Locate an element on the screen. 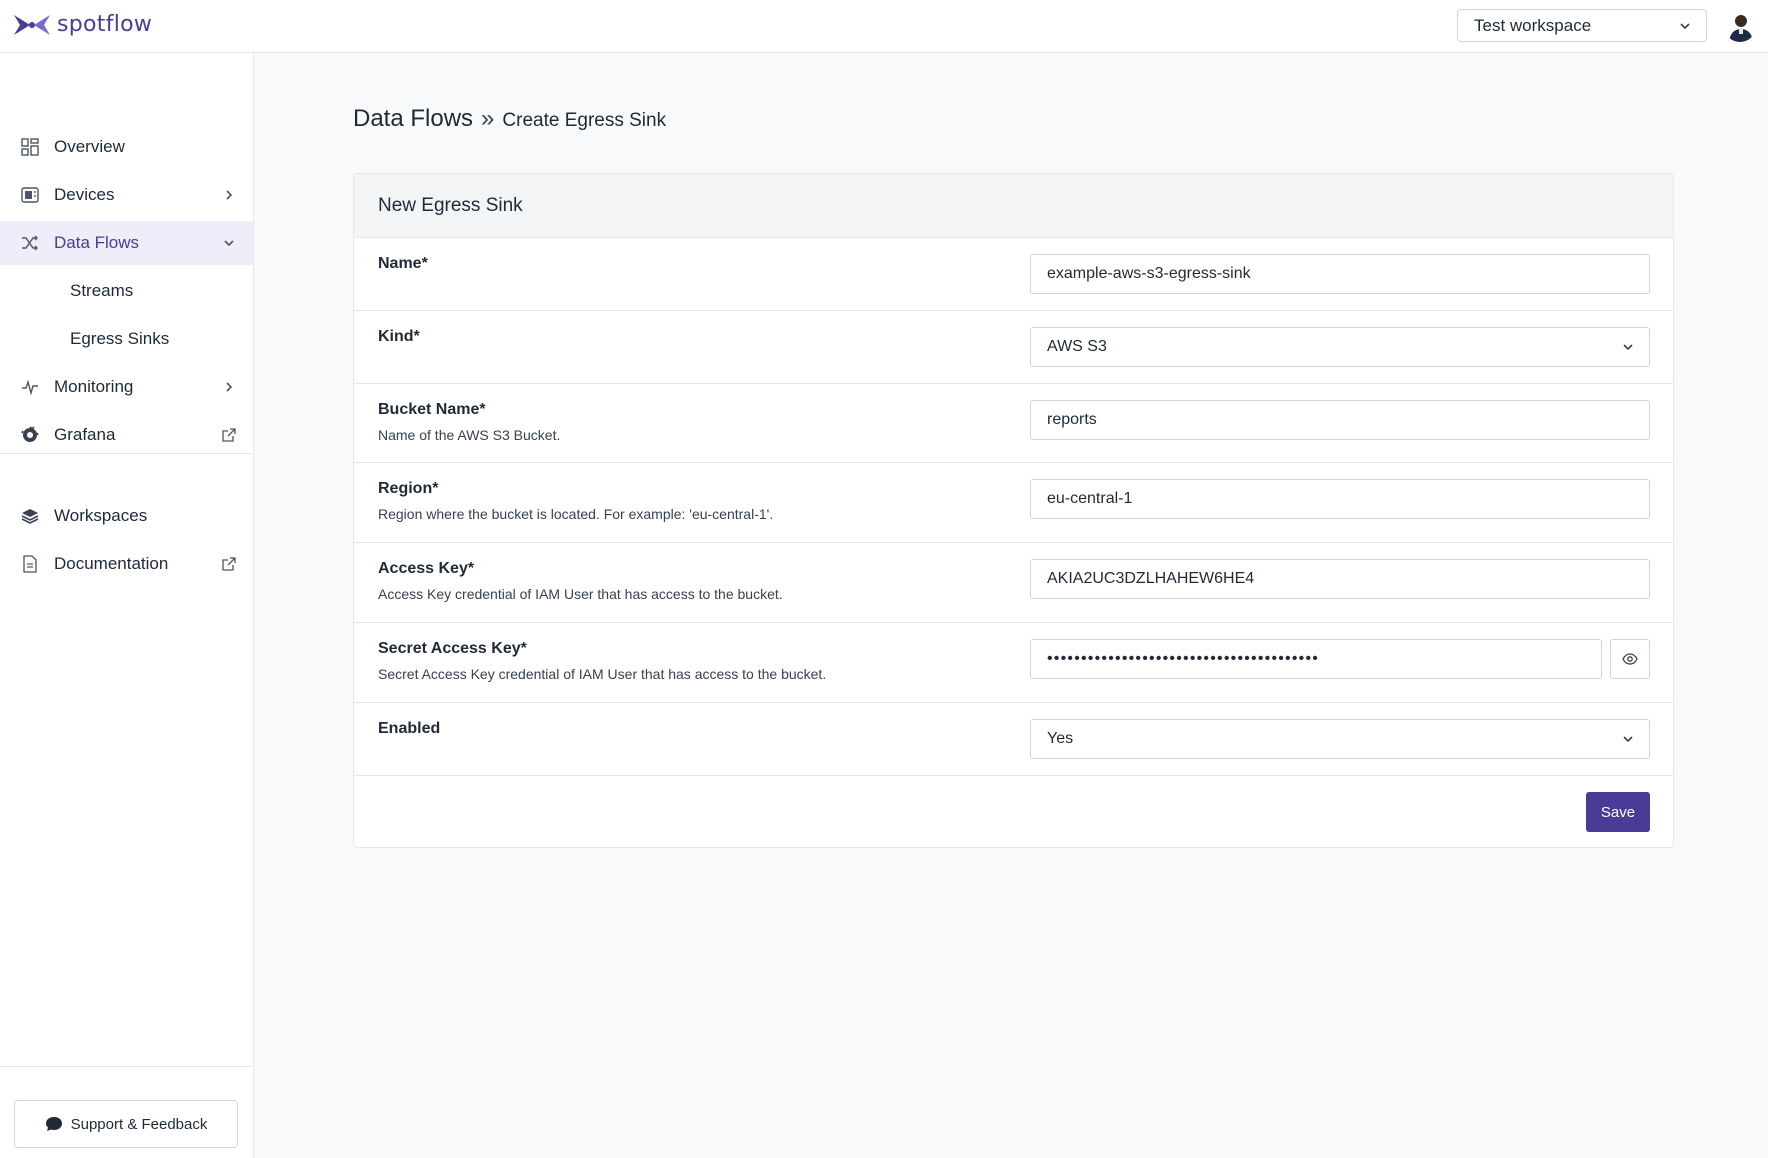  sidebar-item-label: Monitoring is located at coordinates (94, 386).